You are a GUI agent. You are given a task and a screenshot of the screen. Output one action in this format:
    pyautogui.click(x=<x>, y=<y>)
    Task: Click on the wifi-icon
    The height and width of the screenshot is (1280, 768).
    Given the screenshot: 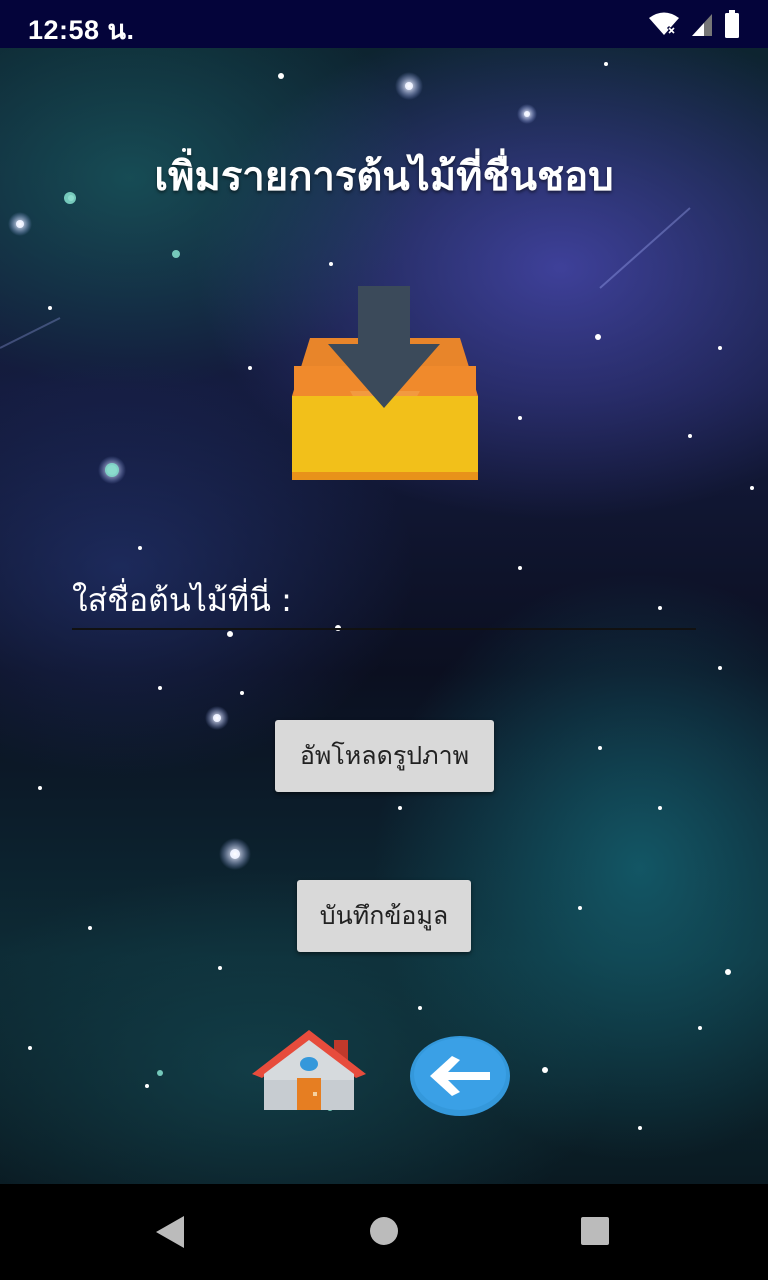 What is the action you would take?
    pyautogui.click(x=664, y=24)
    